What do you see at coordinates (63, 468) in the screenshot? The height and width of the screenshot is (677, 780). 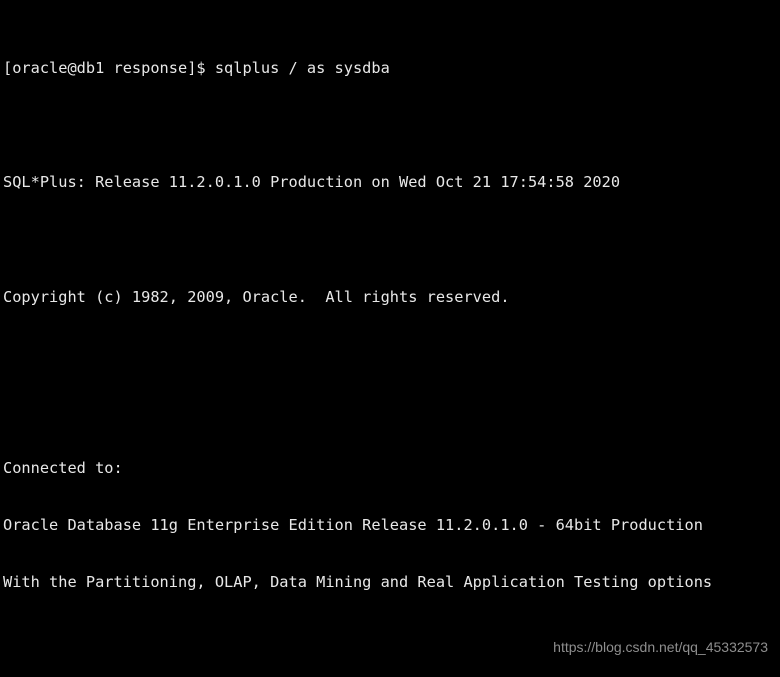 I see `terminal-line-connected-to: Connected to:` at bounding box center [63, 468].